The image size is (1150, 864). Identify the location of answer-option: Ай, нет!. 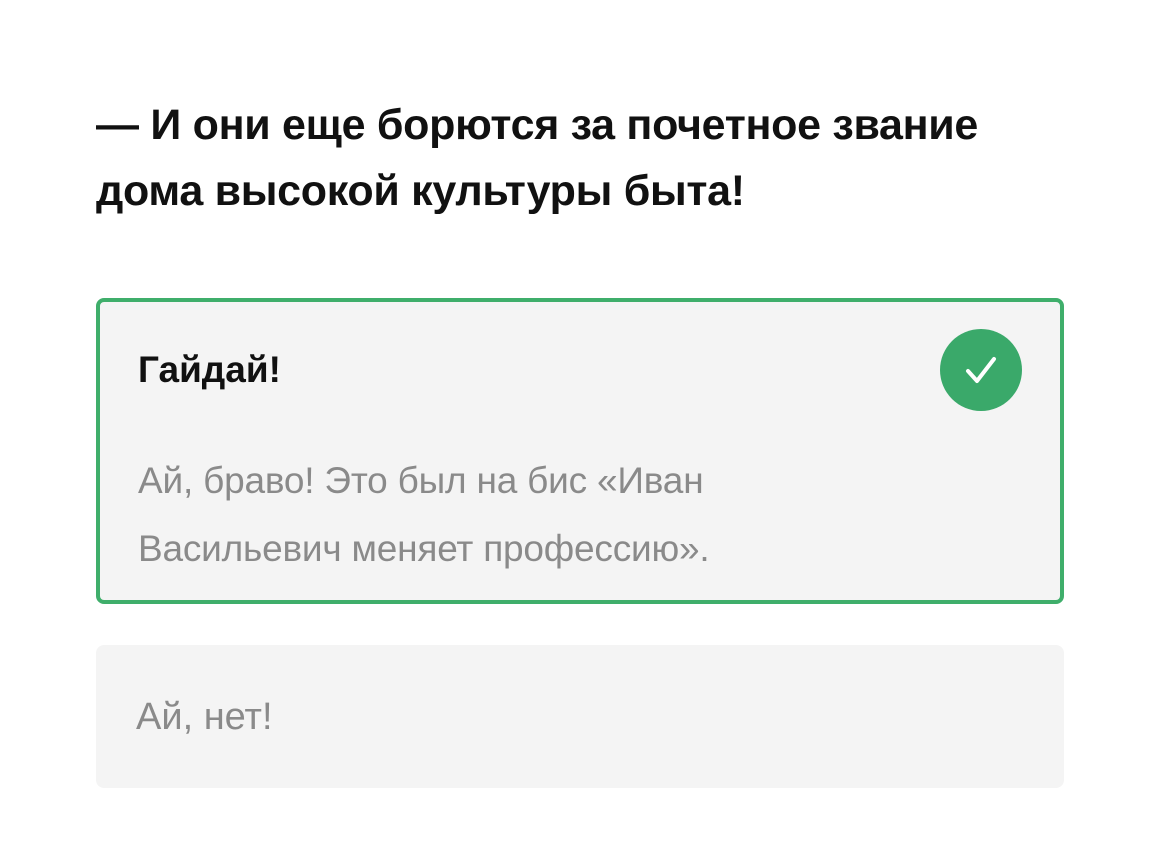
(580, 716).